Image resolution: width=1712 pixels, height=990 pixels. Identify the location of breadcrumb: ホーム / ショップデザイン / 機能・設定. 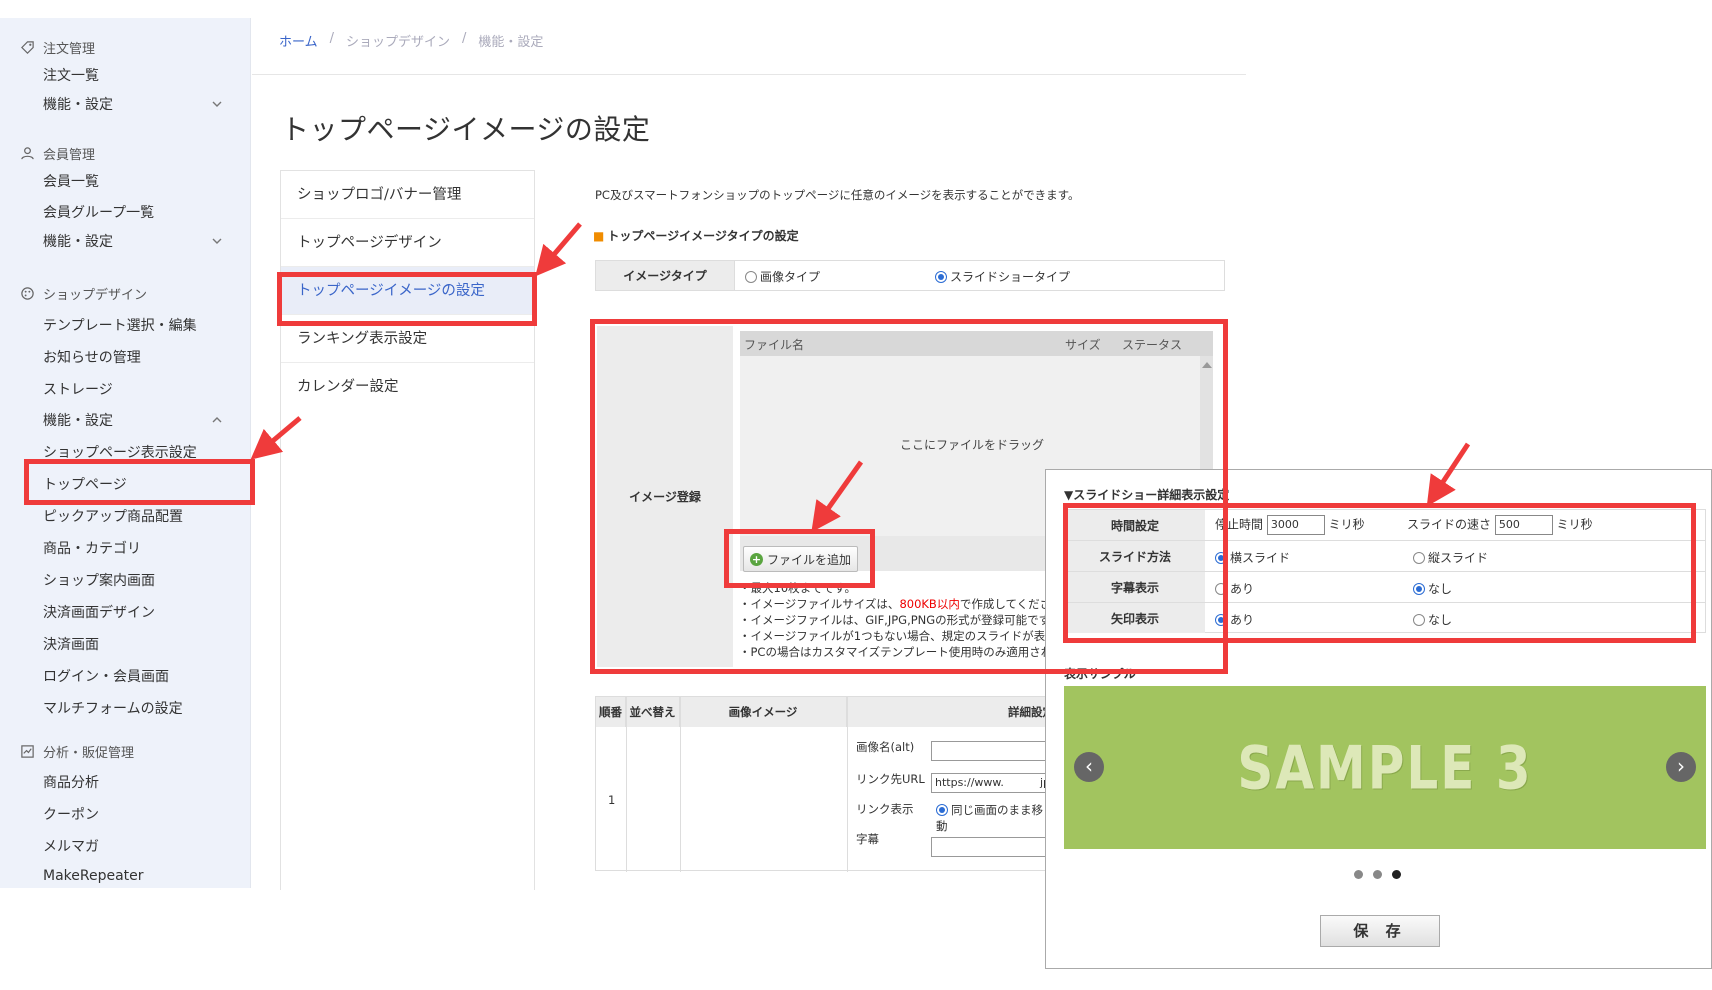
(411, 40).